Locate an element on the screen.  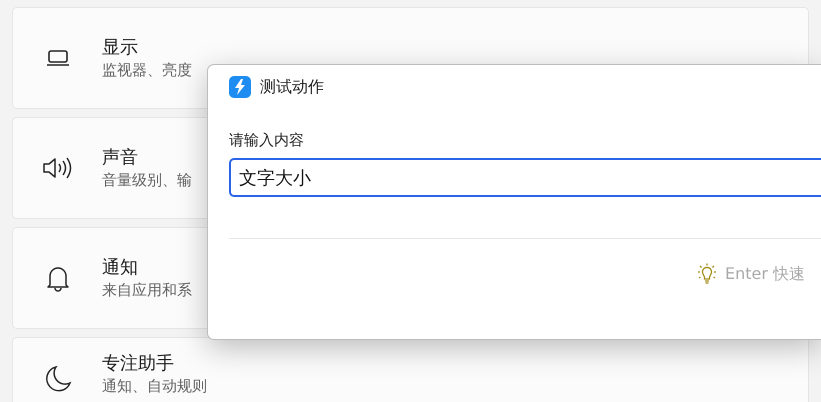
lightbulb-icon is located at coordinates (707, 274).